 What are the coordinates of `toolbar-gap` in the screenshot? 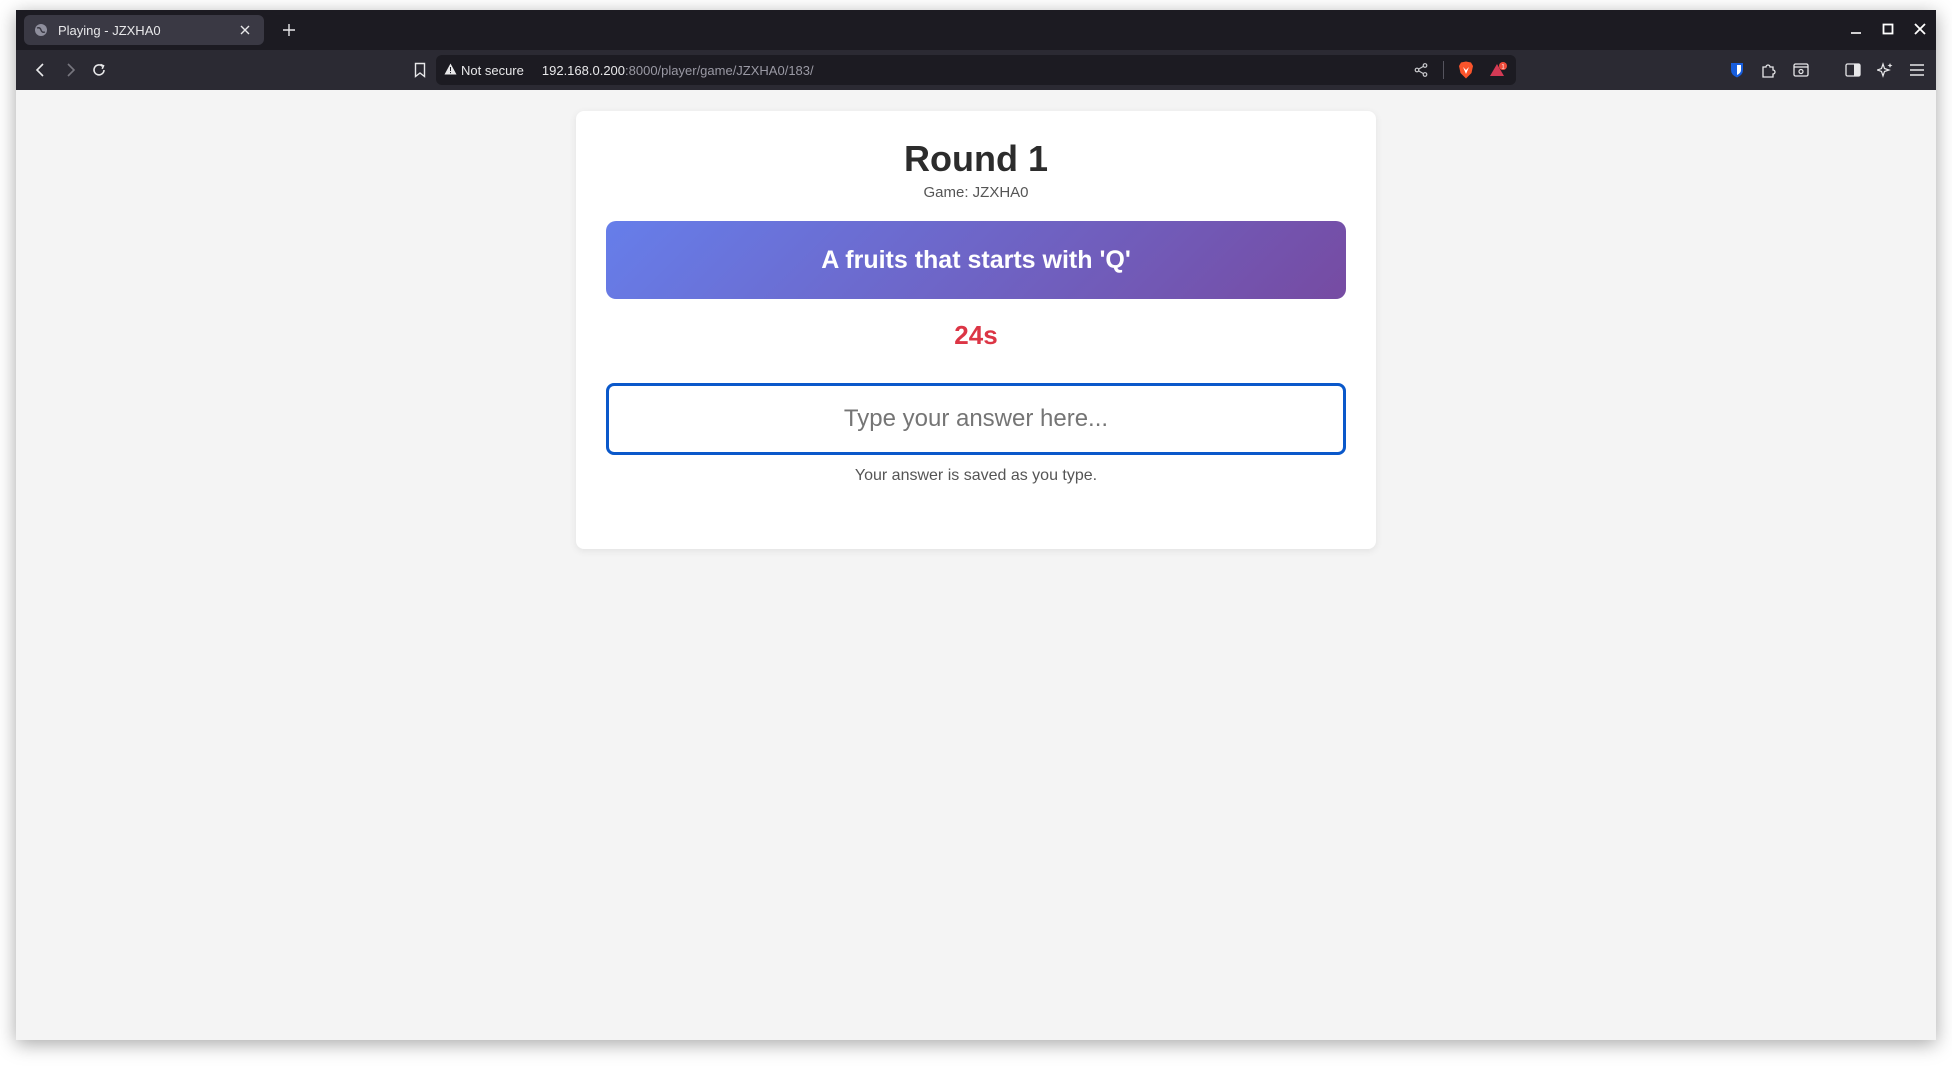 It's located at (1827, 70).